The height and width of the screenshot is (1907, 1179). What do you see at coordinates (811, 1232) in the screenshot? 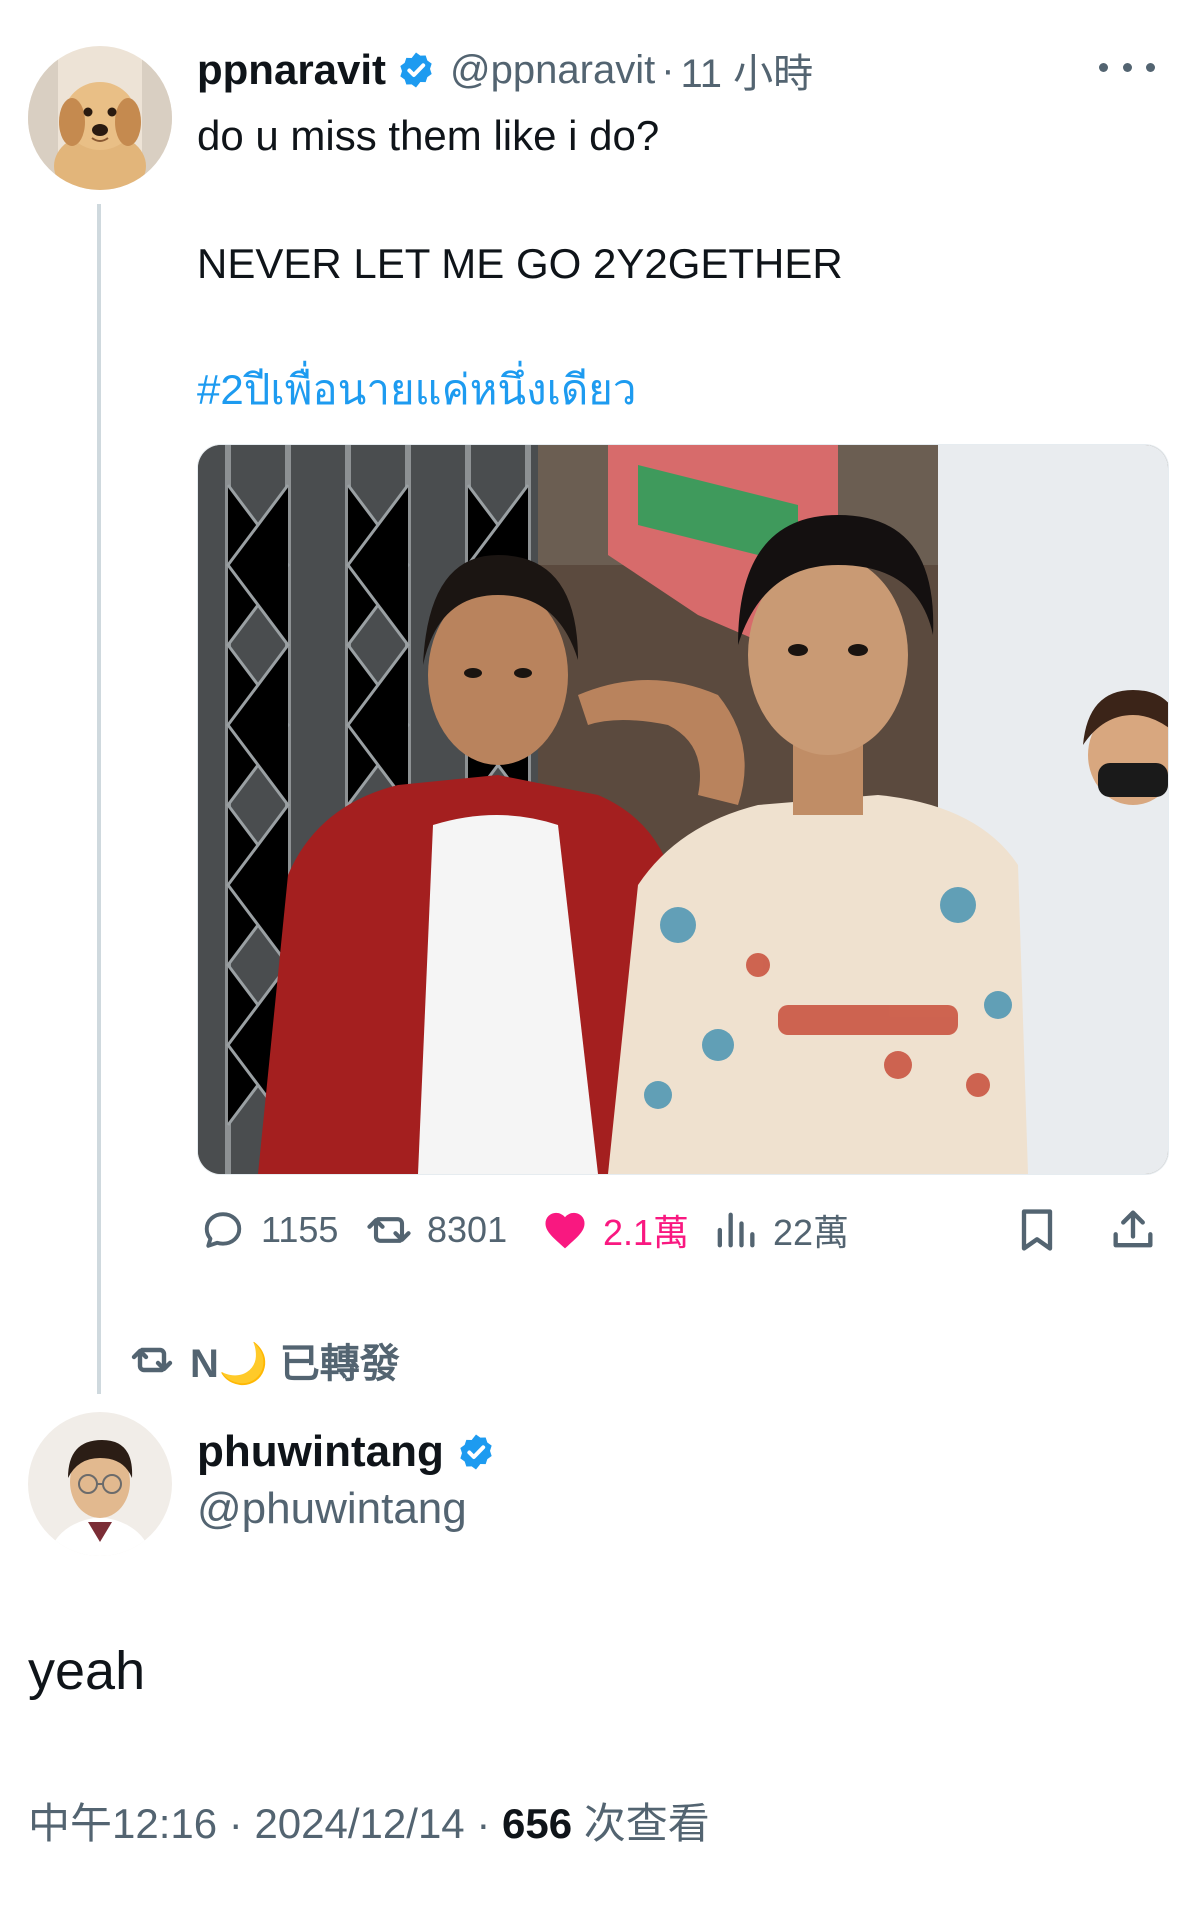
I see `view-count: 22萬` at bounding box center [811, 1232].